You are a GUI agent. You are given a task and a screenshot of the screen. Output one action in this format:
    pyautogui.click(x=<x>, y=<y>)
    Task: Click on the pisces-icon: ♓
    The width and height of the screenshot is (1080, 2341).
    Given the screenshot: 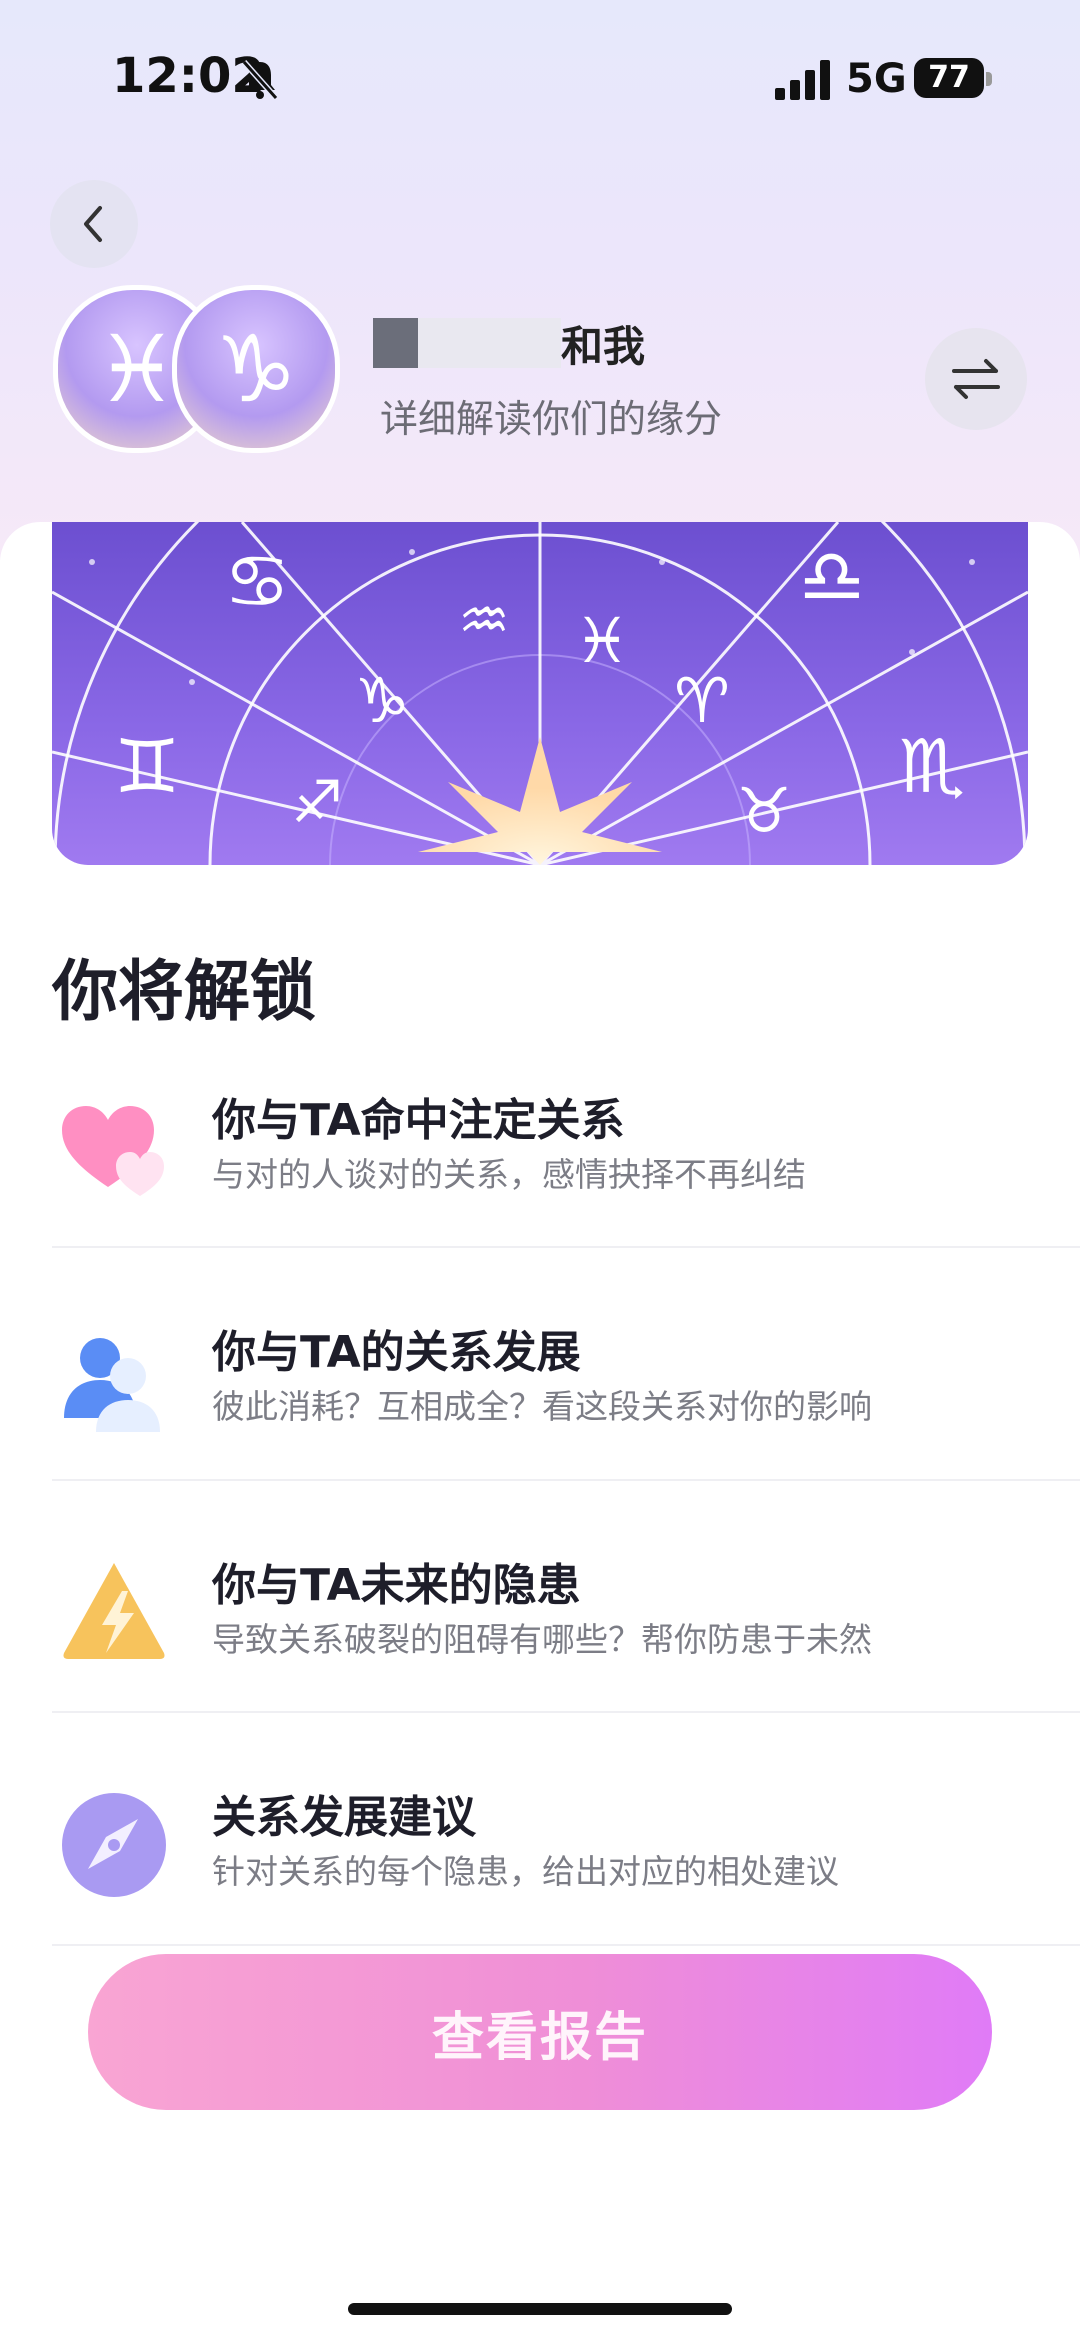 What is the action you would take?
    pyautogui.click(x=137, y=369)
    